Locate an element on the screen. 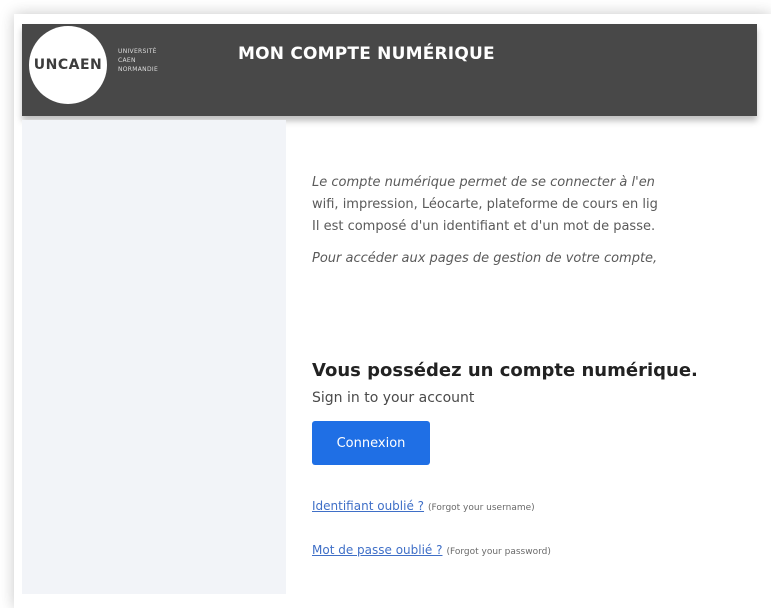  logo-subtitle: UNIVERSITÉ CAEN NORMANDIE is located at coordinates (138, 60).